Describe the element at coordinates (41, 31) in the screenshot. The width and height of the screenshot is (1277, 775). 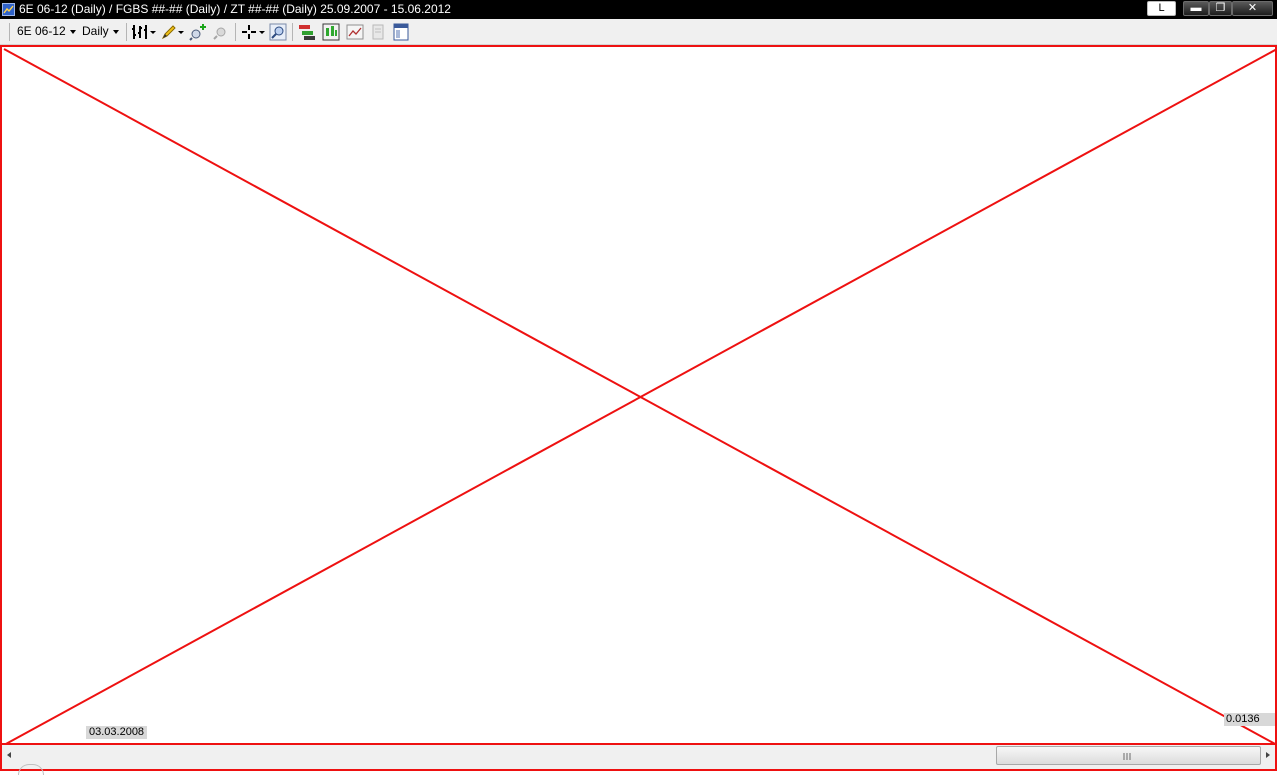
I see `instrument-label: 6E 06-12` at that location.